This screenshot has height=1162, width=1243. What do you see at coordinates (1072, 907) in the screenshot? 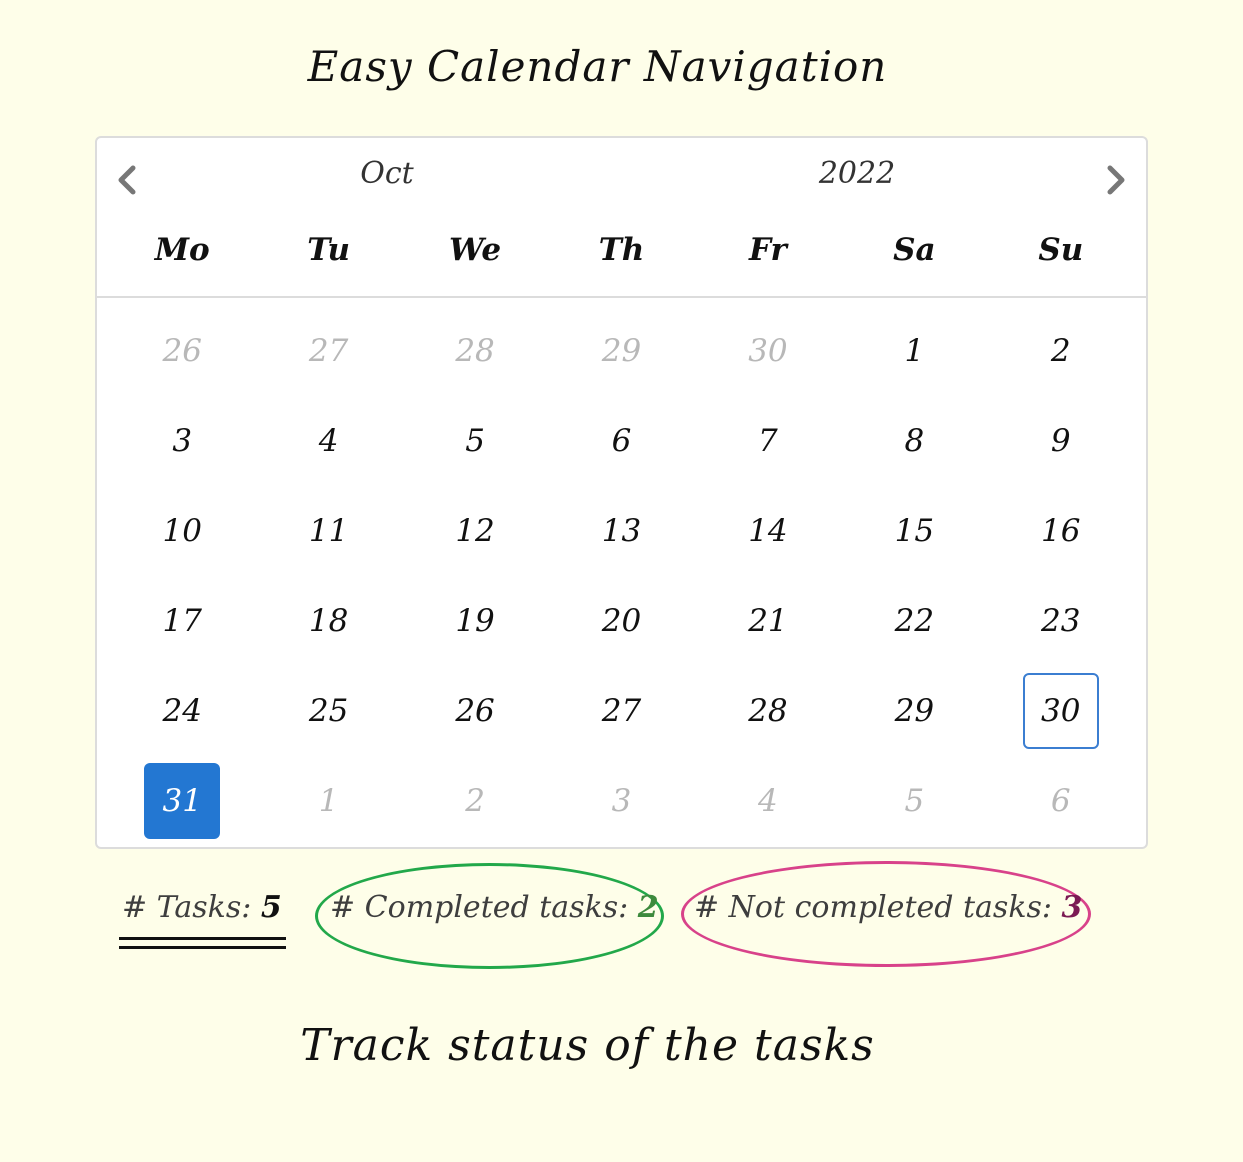
I see `not-completed-tasks-value: 3` at bounding box center [1072, 907].